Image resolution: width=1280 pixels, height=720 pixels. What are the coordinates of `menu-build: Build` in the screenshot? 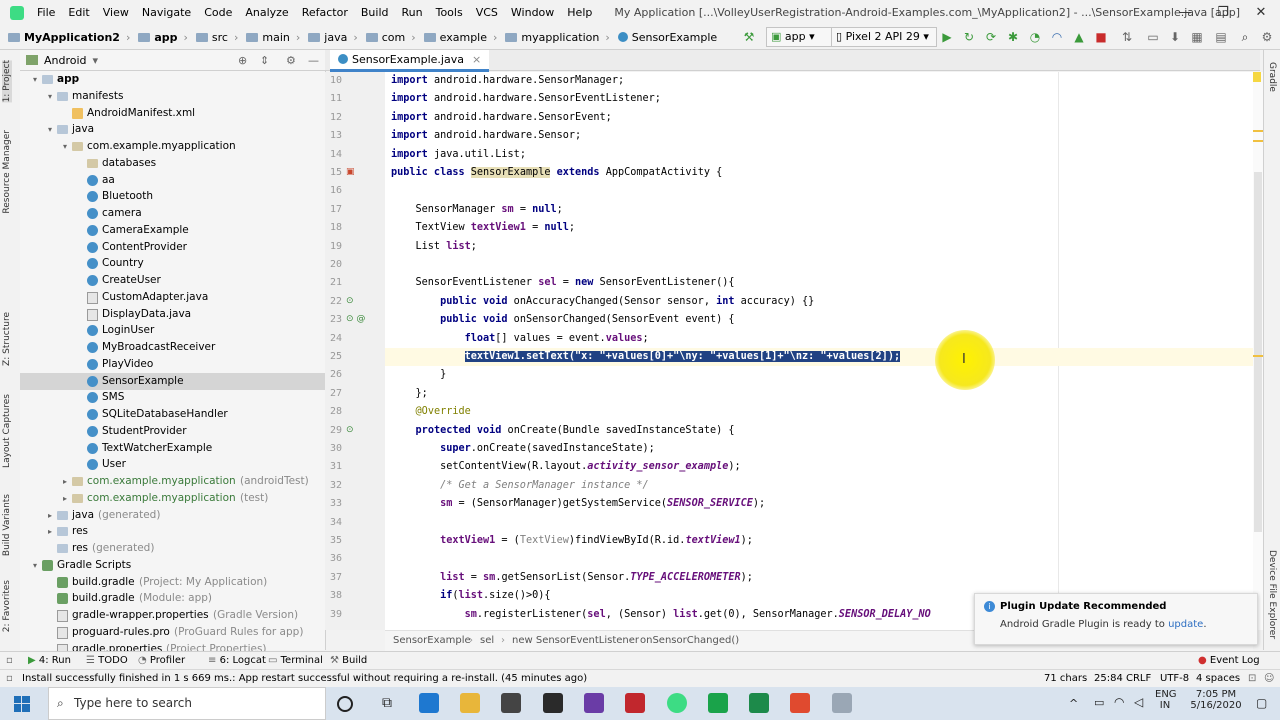 It's located at (376, 12).